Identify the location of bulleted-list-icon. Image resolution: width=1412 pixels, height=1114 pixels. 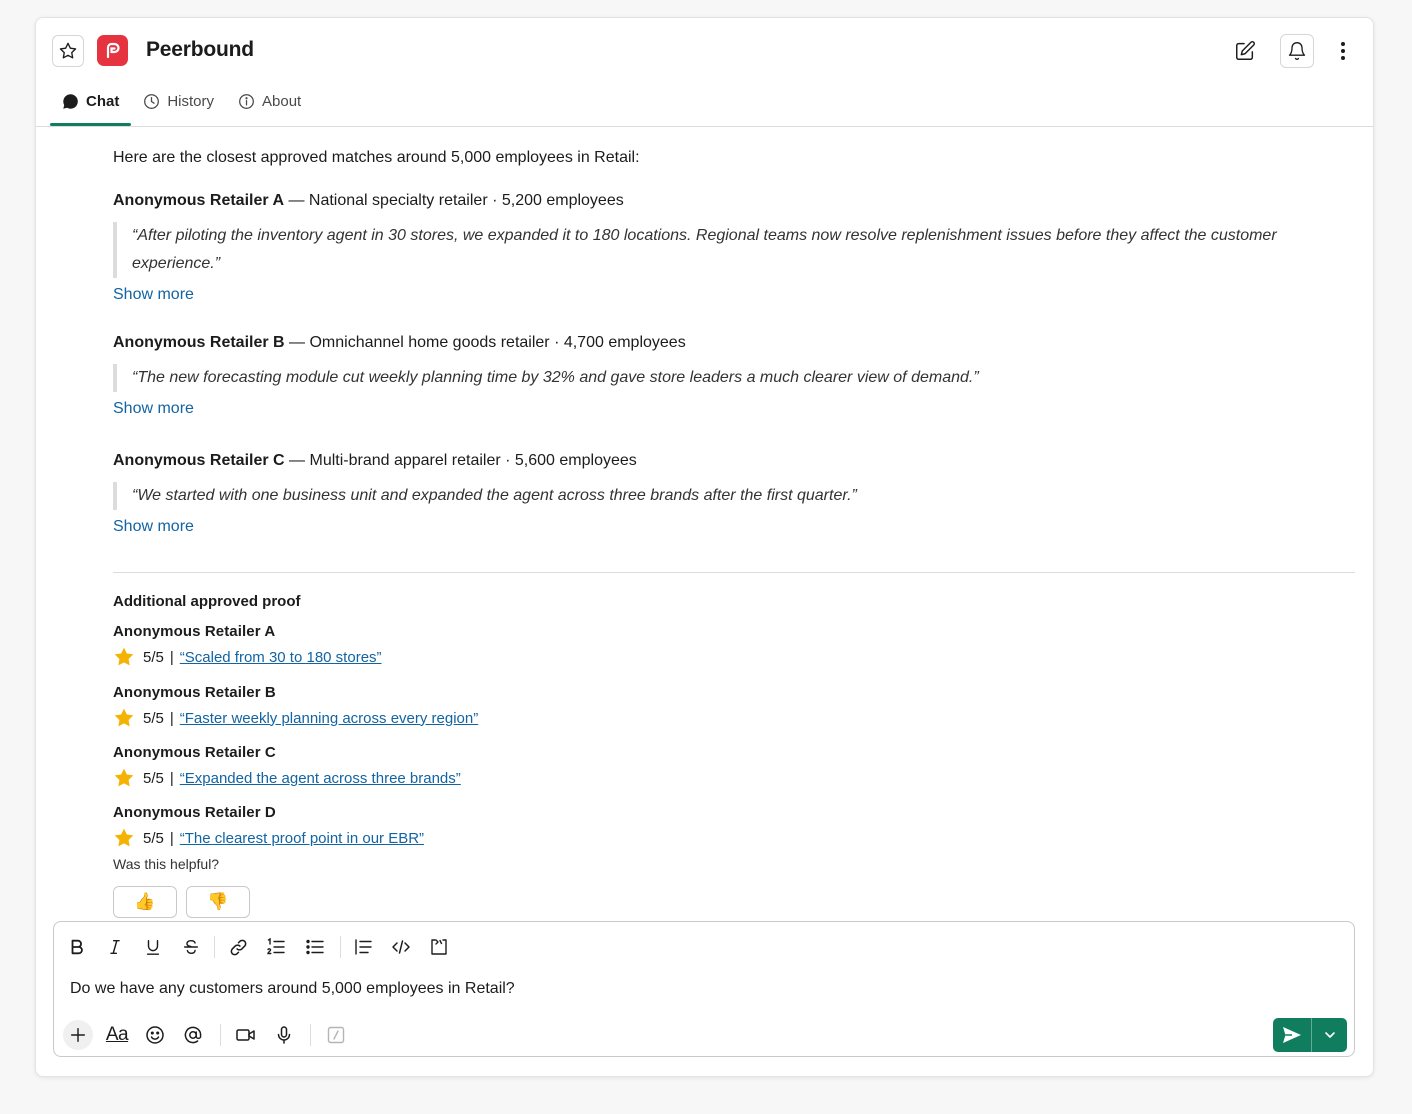
(315, 947).